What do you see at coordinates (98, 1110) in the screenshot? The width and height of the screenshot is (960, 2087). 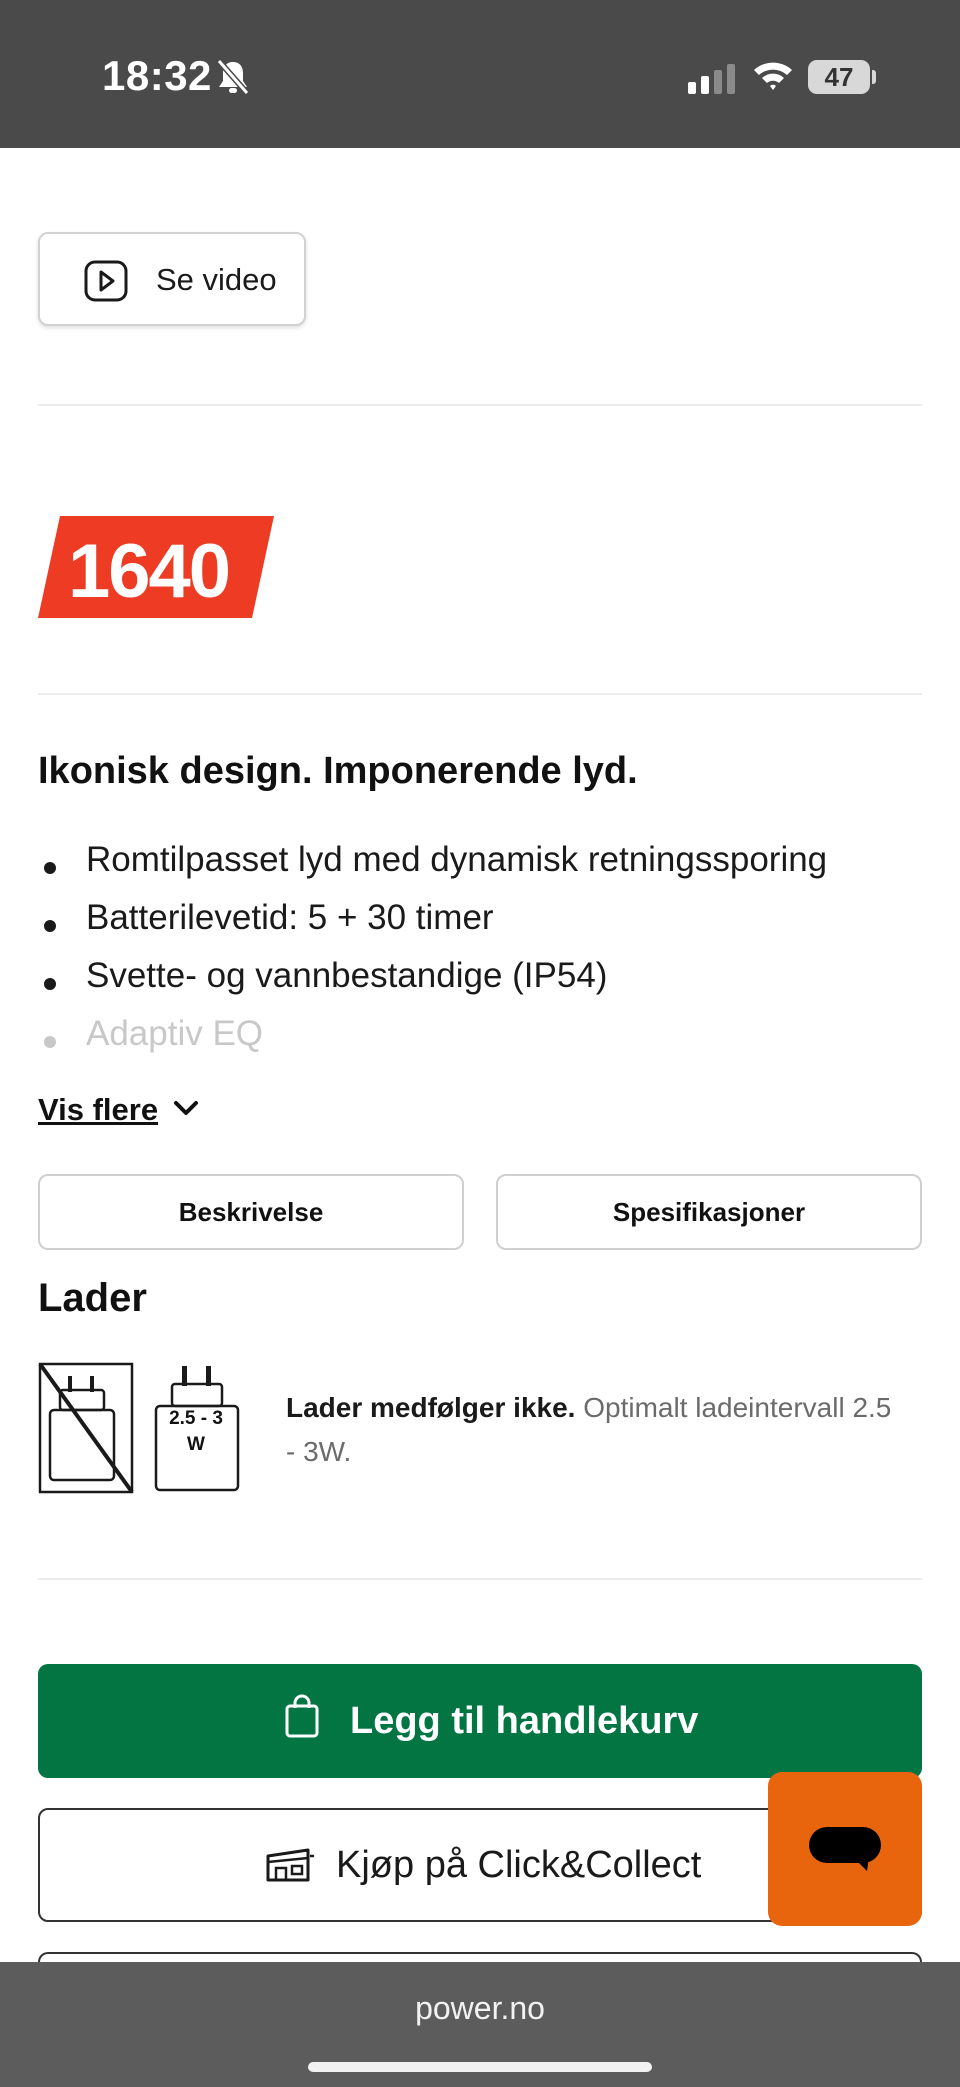 I see `show-more-link: Vis flere` at bounding box center [98, 1110].